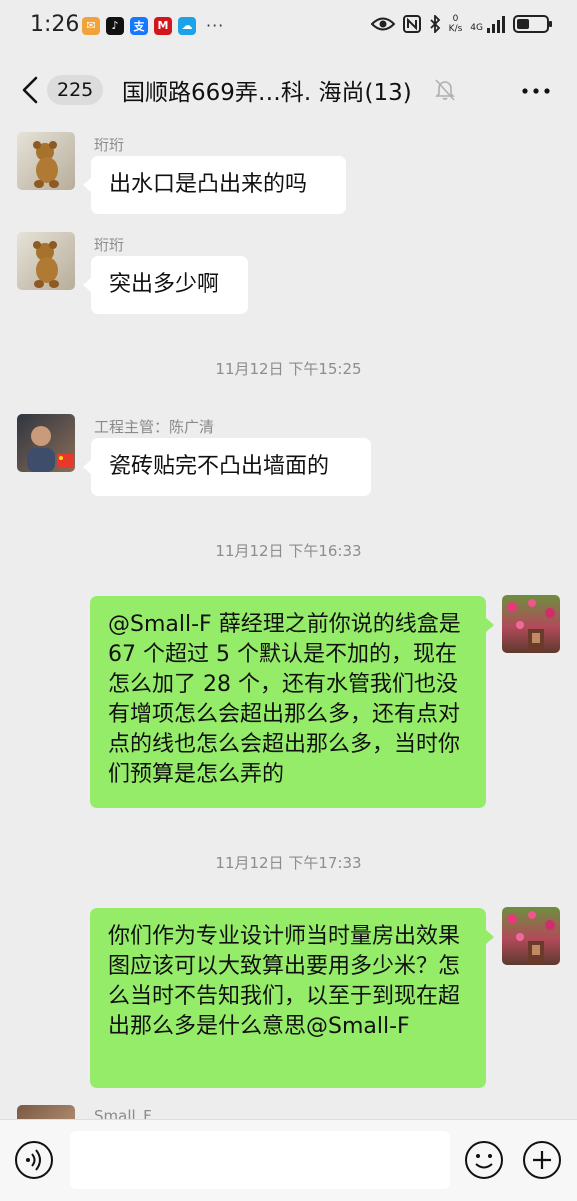 The height and width of the screenshot is (1201, 577). I want to click on battery-icon, so click(532, 24).